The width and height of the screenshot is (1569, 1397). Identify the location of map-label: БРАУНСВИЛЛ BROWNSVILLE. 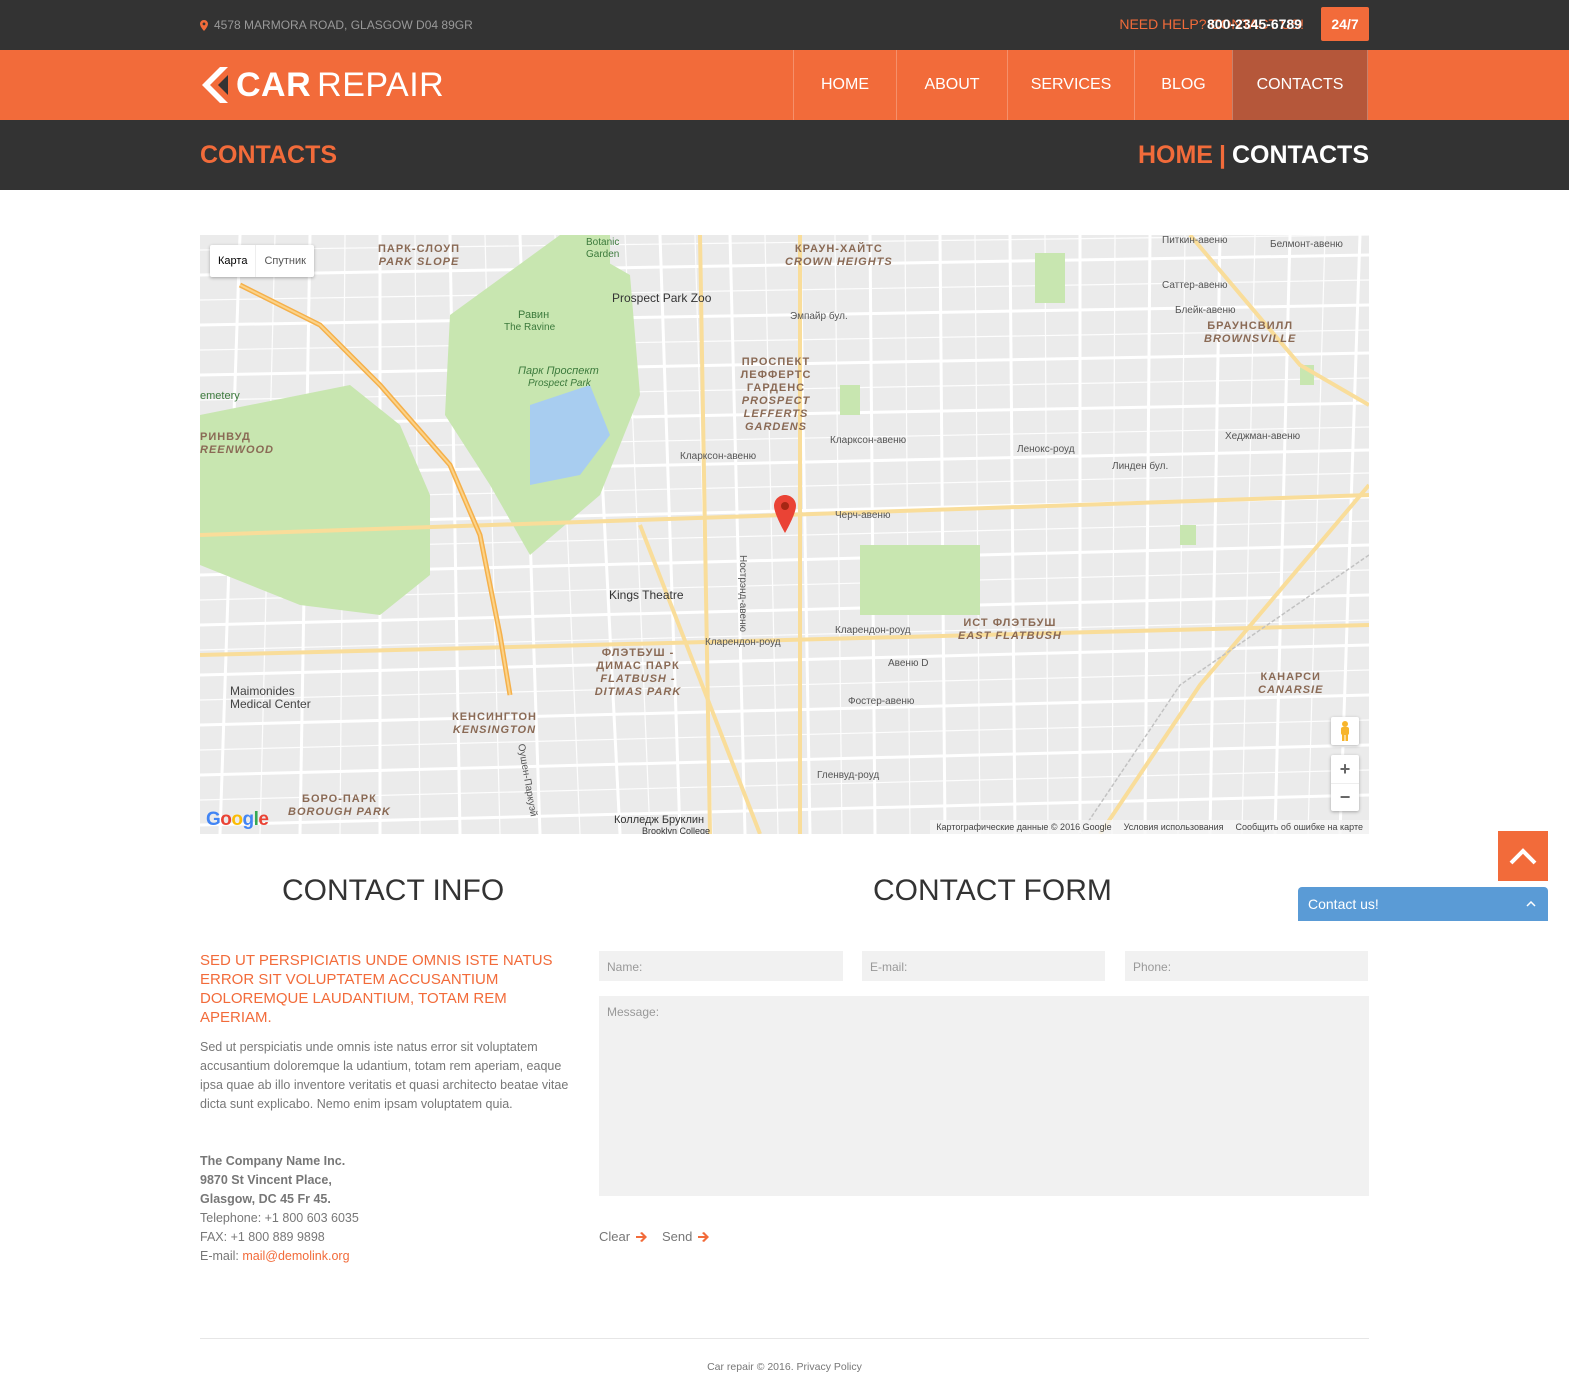
(1250, 332).